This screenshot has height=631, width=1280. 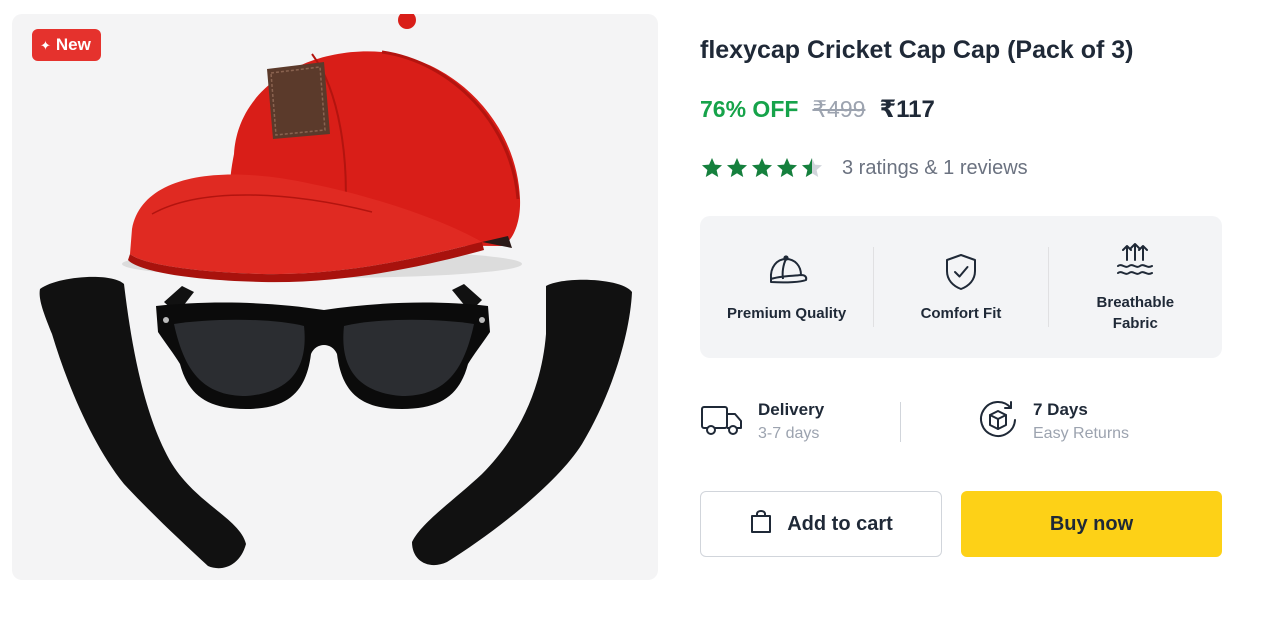 I want to click on returns-info: 7 Days Easy Returns, so click(x=1053, y=422).